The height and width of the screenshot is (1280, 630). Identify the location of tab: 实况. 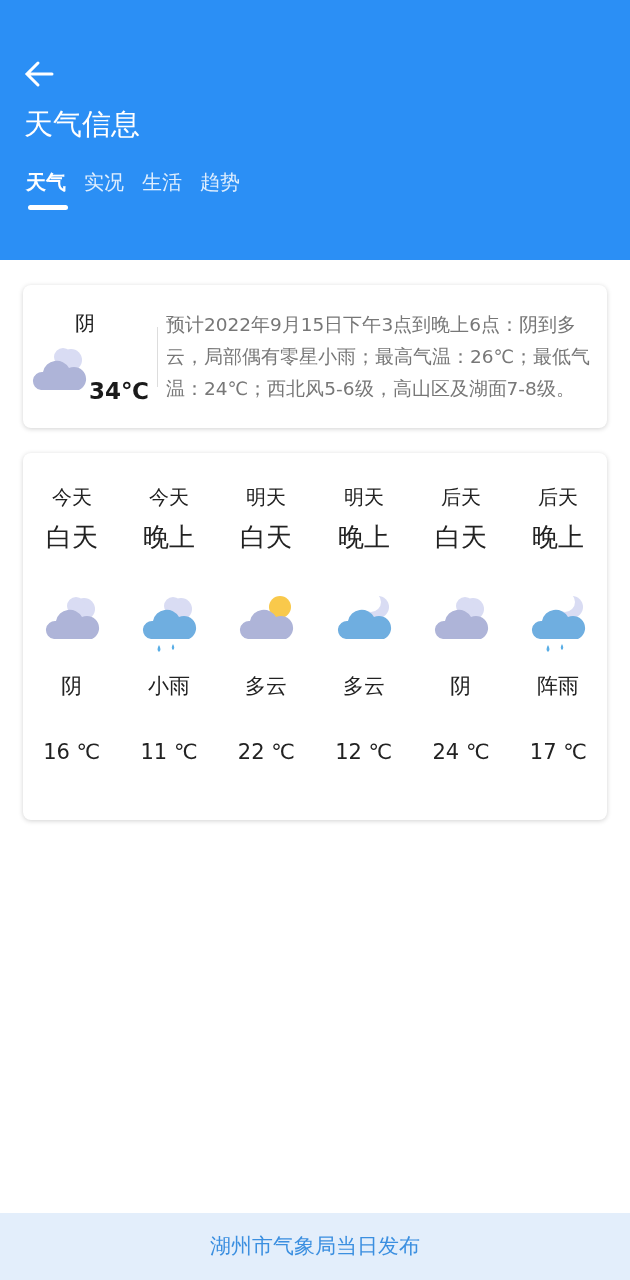
(104, 188).